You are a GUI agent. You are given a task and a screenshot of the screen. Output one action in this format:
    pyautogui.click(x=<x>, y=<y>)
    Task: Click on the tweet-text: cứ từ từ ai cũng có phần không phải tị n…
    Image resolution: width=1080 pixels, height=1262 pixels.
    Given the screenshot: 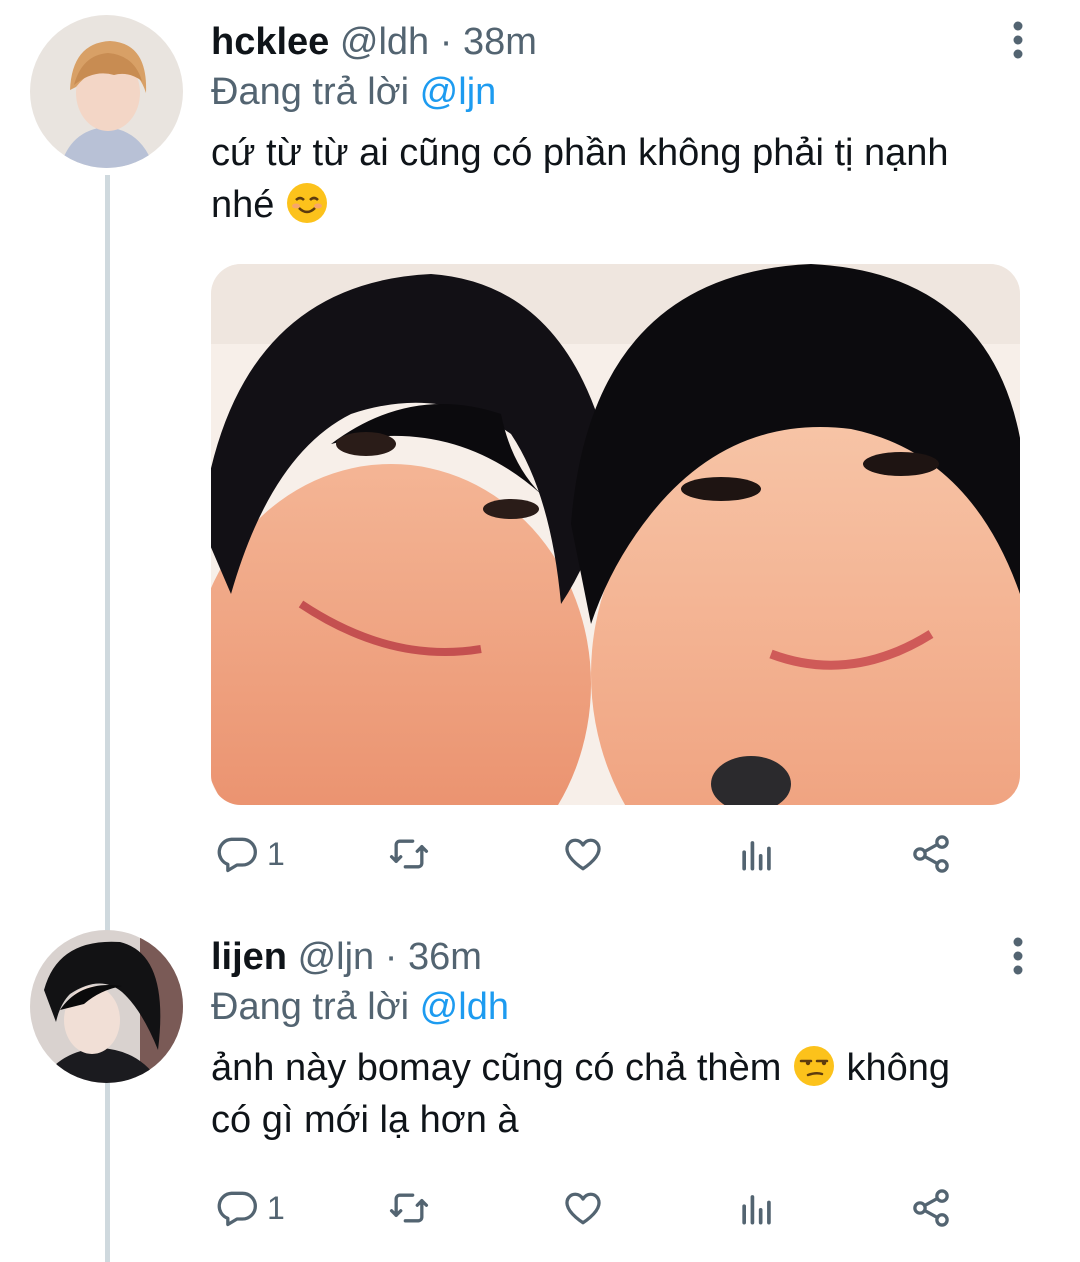 What is the action you would take?
    pyautogui.click(x=625, y=179)
    